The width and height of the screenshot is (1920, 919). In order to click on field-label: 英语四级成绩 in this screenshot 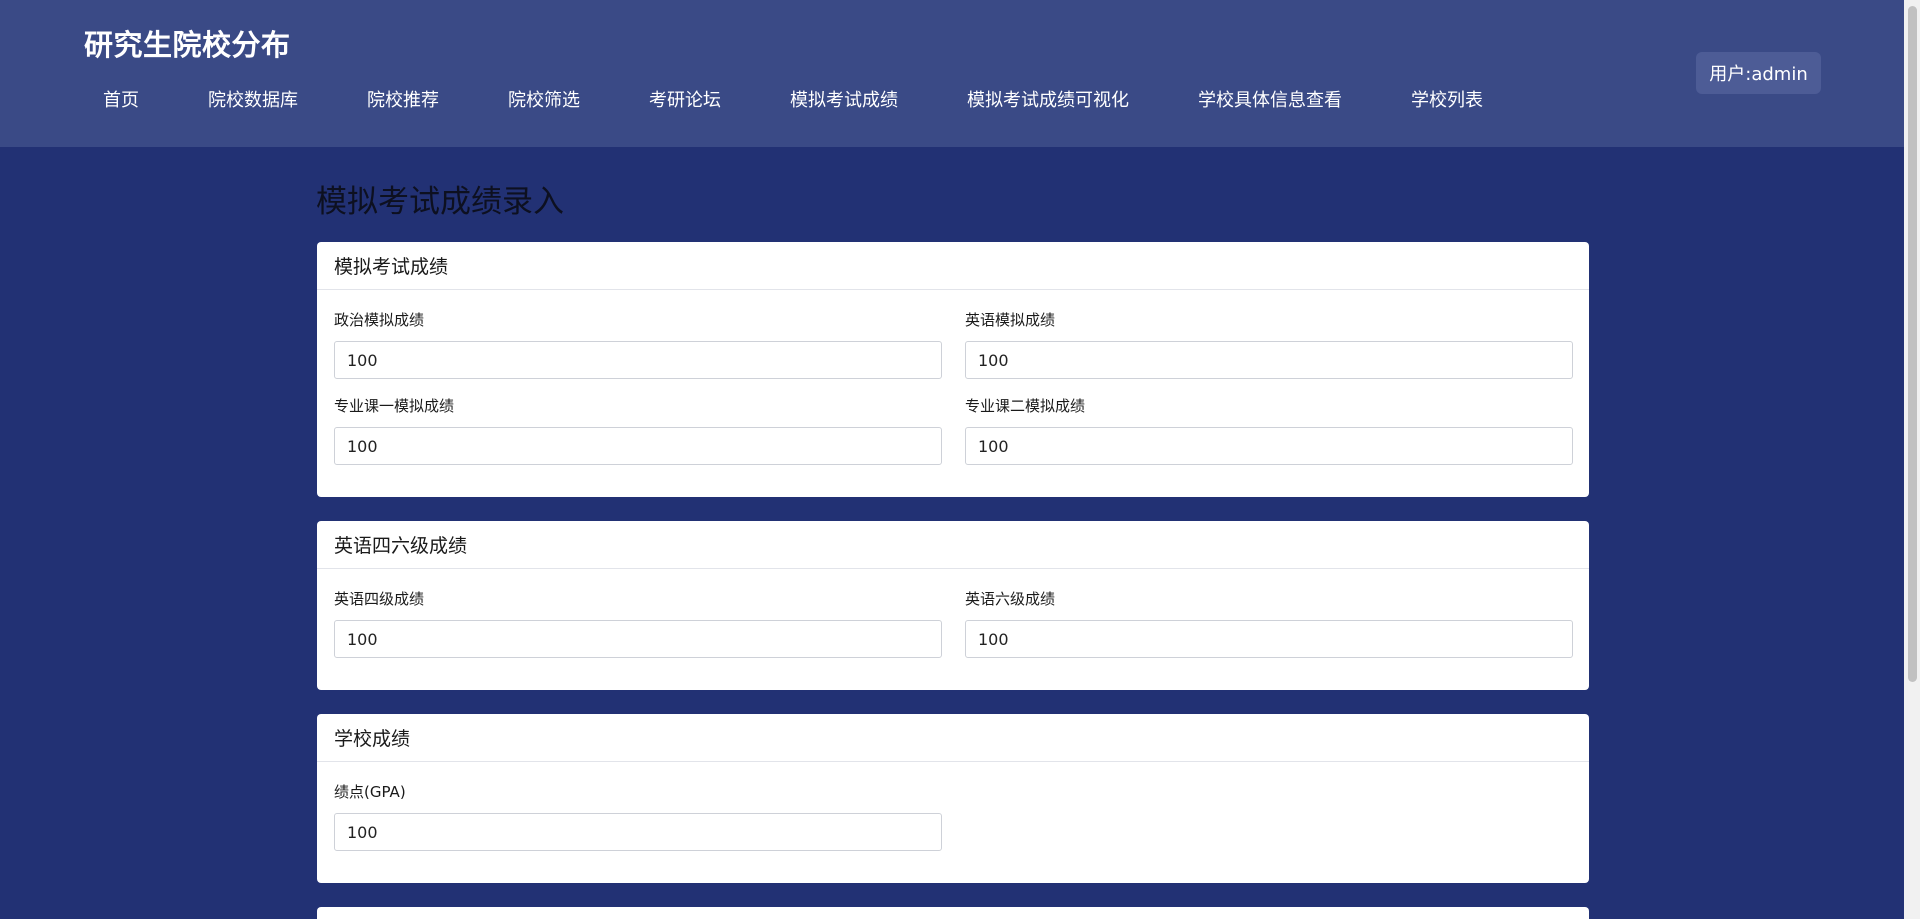, I will do `click(379, 599)`.